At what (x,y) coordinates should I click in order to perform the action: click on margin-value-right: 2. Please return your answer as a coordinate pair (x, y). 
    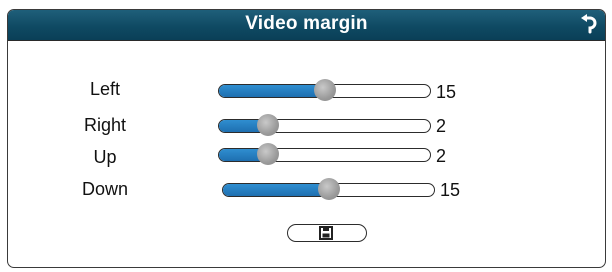
    Looking at the image, I should click on (441, 126).